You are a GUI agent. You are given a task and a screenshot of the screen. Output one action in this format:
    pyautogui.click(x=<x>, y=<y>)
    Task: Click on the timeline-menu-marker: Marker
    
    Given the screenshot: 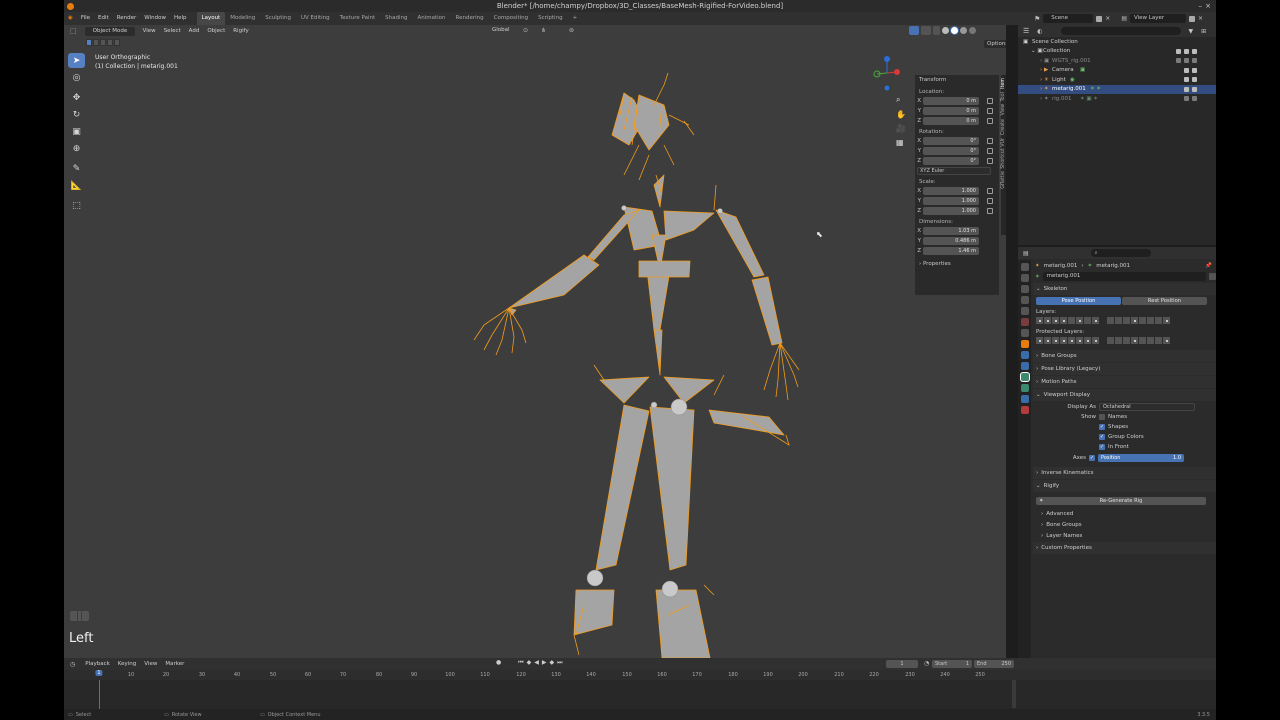 What is the action you would take?
    pyautogui.click(x=174, y=664)
    